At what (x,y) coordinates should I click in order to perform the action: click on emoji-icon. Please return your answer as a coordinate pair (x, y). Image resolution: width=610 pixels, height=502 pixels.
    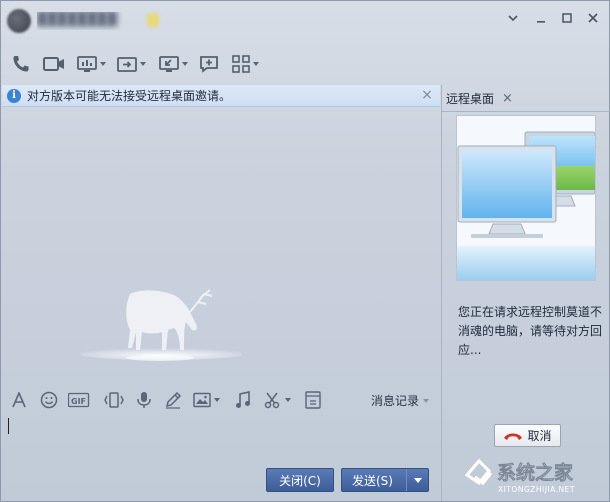
    Looking at the image, I should click on (49, 400).